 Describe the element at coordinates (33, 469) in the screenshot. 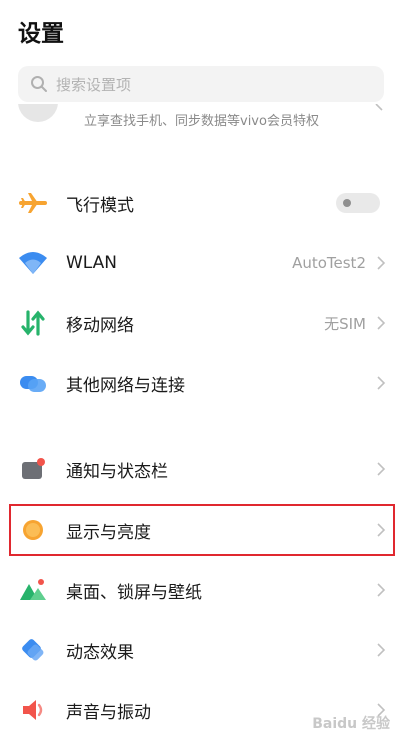

I see `notification-icon` at that location.